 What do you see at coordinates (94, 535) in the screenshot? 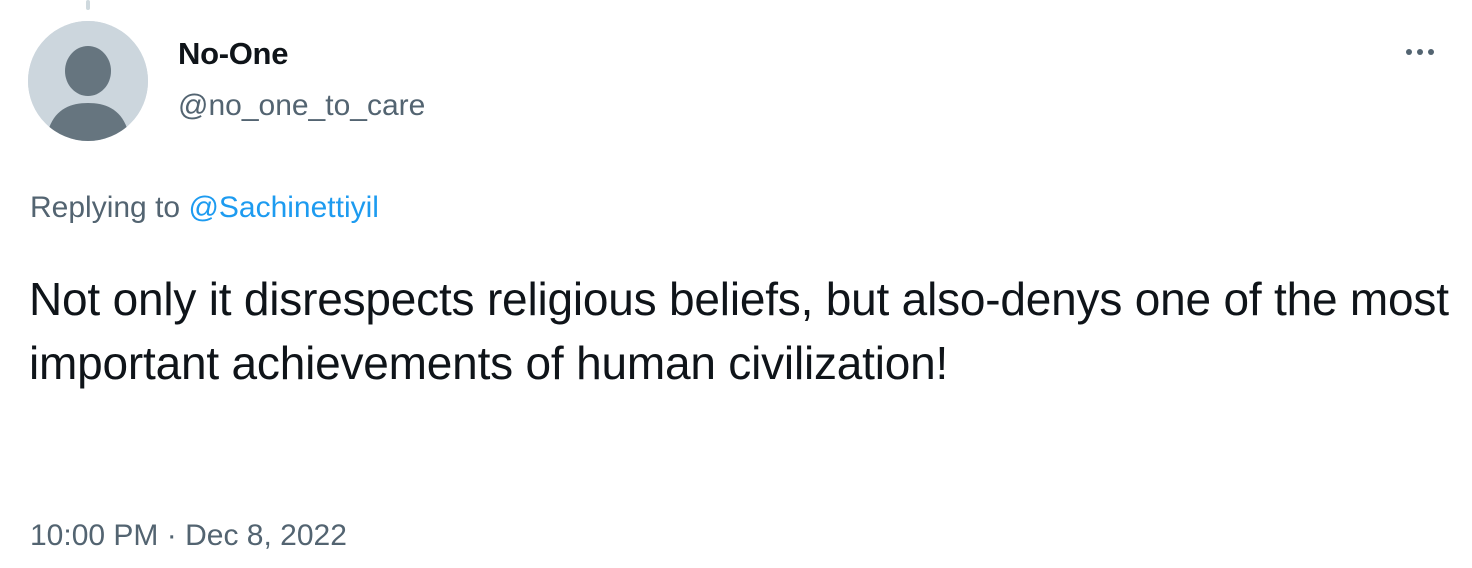
I see `tweet-time: 10:00 PM` at bounding box center [94, 535].